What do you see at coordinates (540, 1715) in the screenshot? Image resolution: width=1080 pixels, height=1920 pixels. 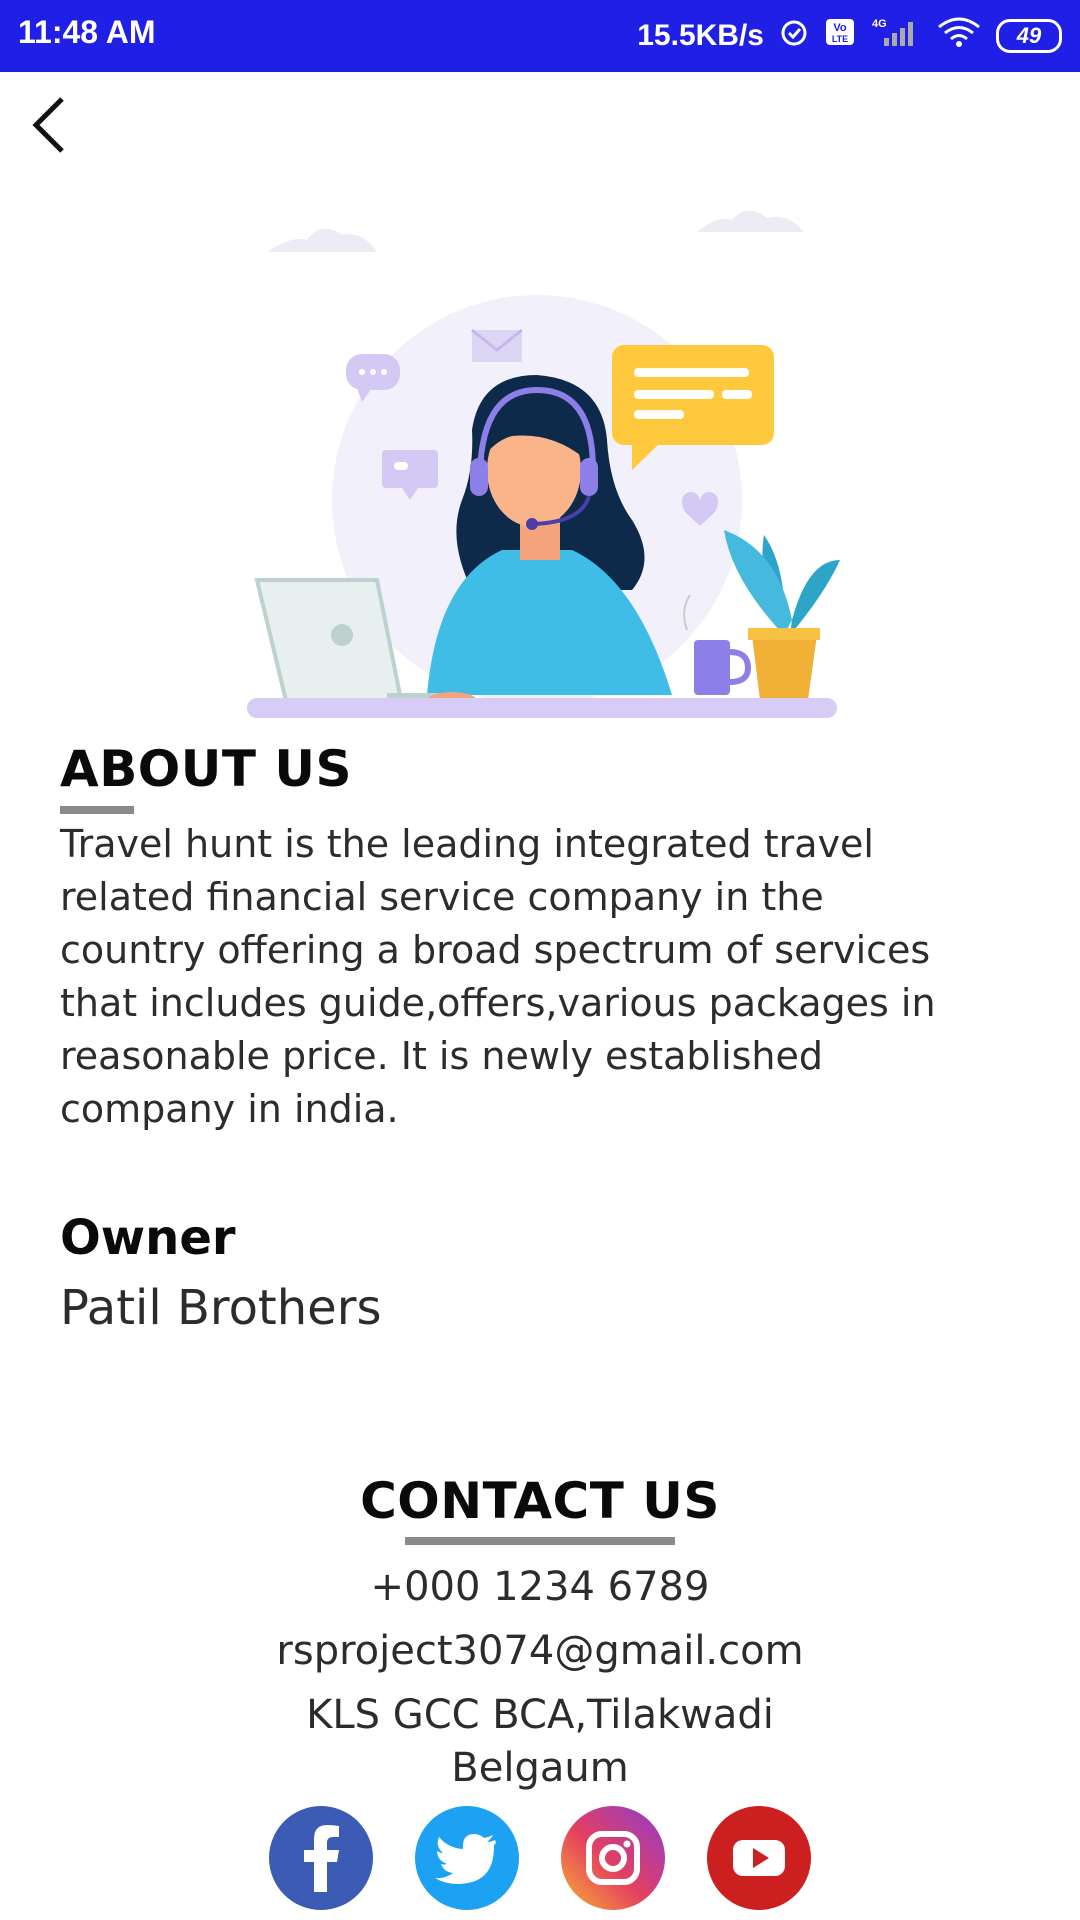 I see `contact-address-line1: KLS GCC BCA,Tilakwadi` at bounding box center [540, 1715].